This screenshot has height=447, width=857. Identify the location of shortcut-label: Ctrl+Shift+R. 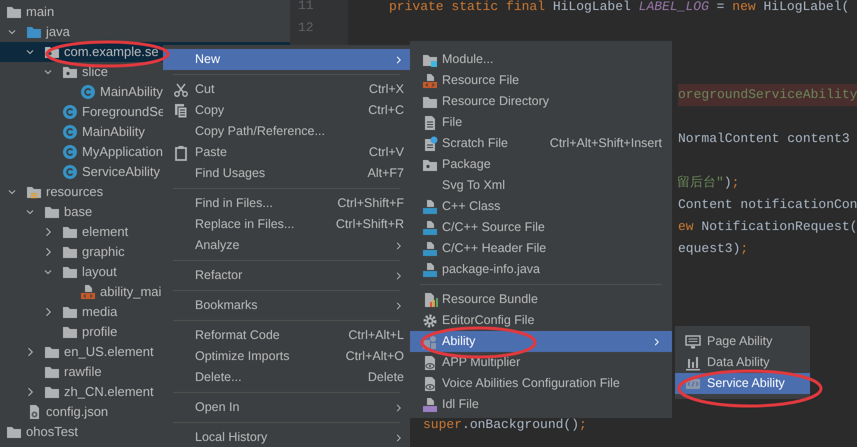
(370, 225).